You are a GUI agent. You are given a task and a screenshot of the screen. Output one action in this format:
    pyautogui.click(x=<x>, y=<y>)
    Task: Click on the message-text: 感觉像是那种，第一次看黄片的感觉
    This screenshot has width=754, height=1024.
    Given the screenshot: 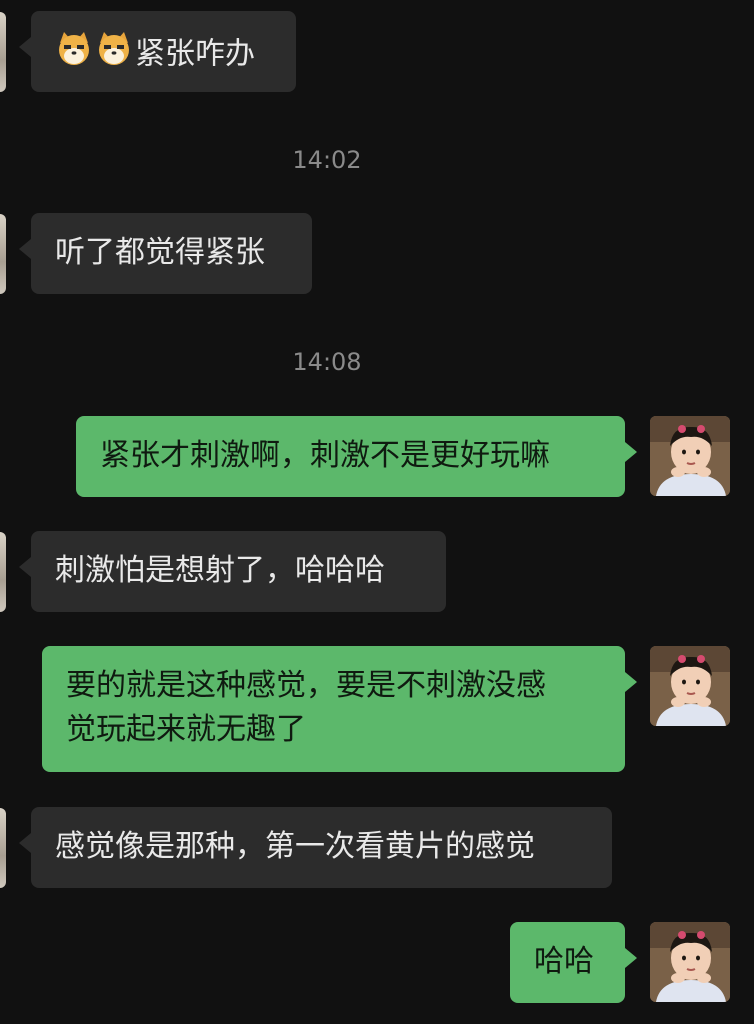 What is the action you would take?
    pyautogui.click(x=295, y=846)
    